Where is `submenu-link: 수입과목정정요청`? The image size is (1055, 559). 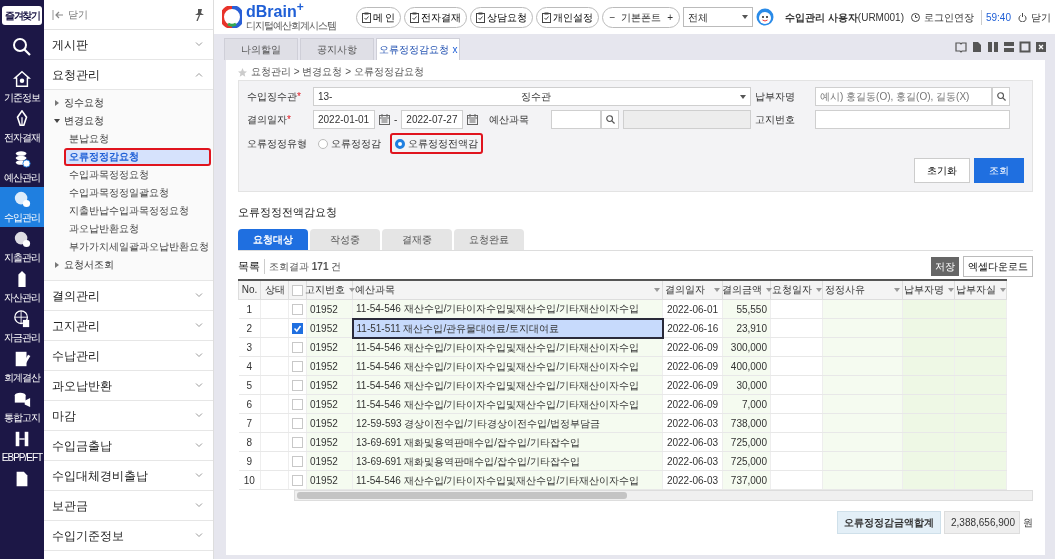
submenu-link: 수입과목정정요청 is located at coordinates (137, 175).